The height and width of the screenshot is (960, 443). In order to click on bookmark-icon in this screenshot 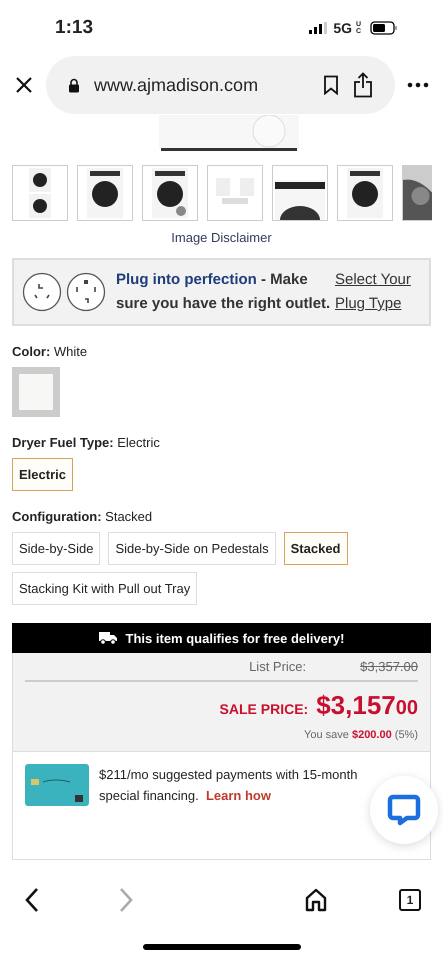, I will do `click(331, 85)`.